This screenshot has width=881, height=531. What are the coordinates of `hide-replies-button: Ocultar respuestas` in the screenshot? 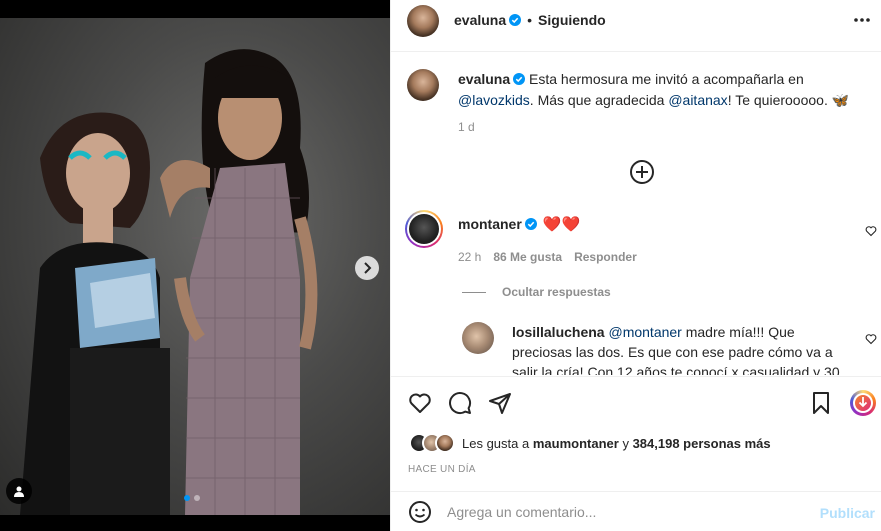 It's located at (536, 292).